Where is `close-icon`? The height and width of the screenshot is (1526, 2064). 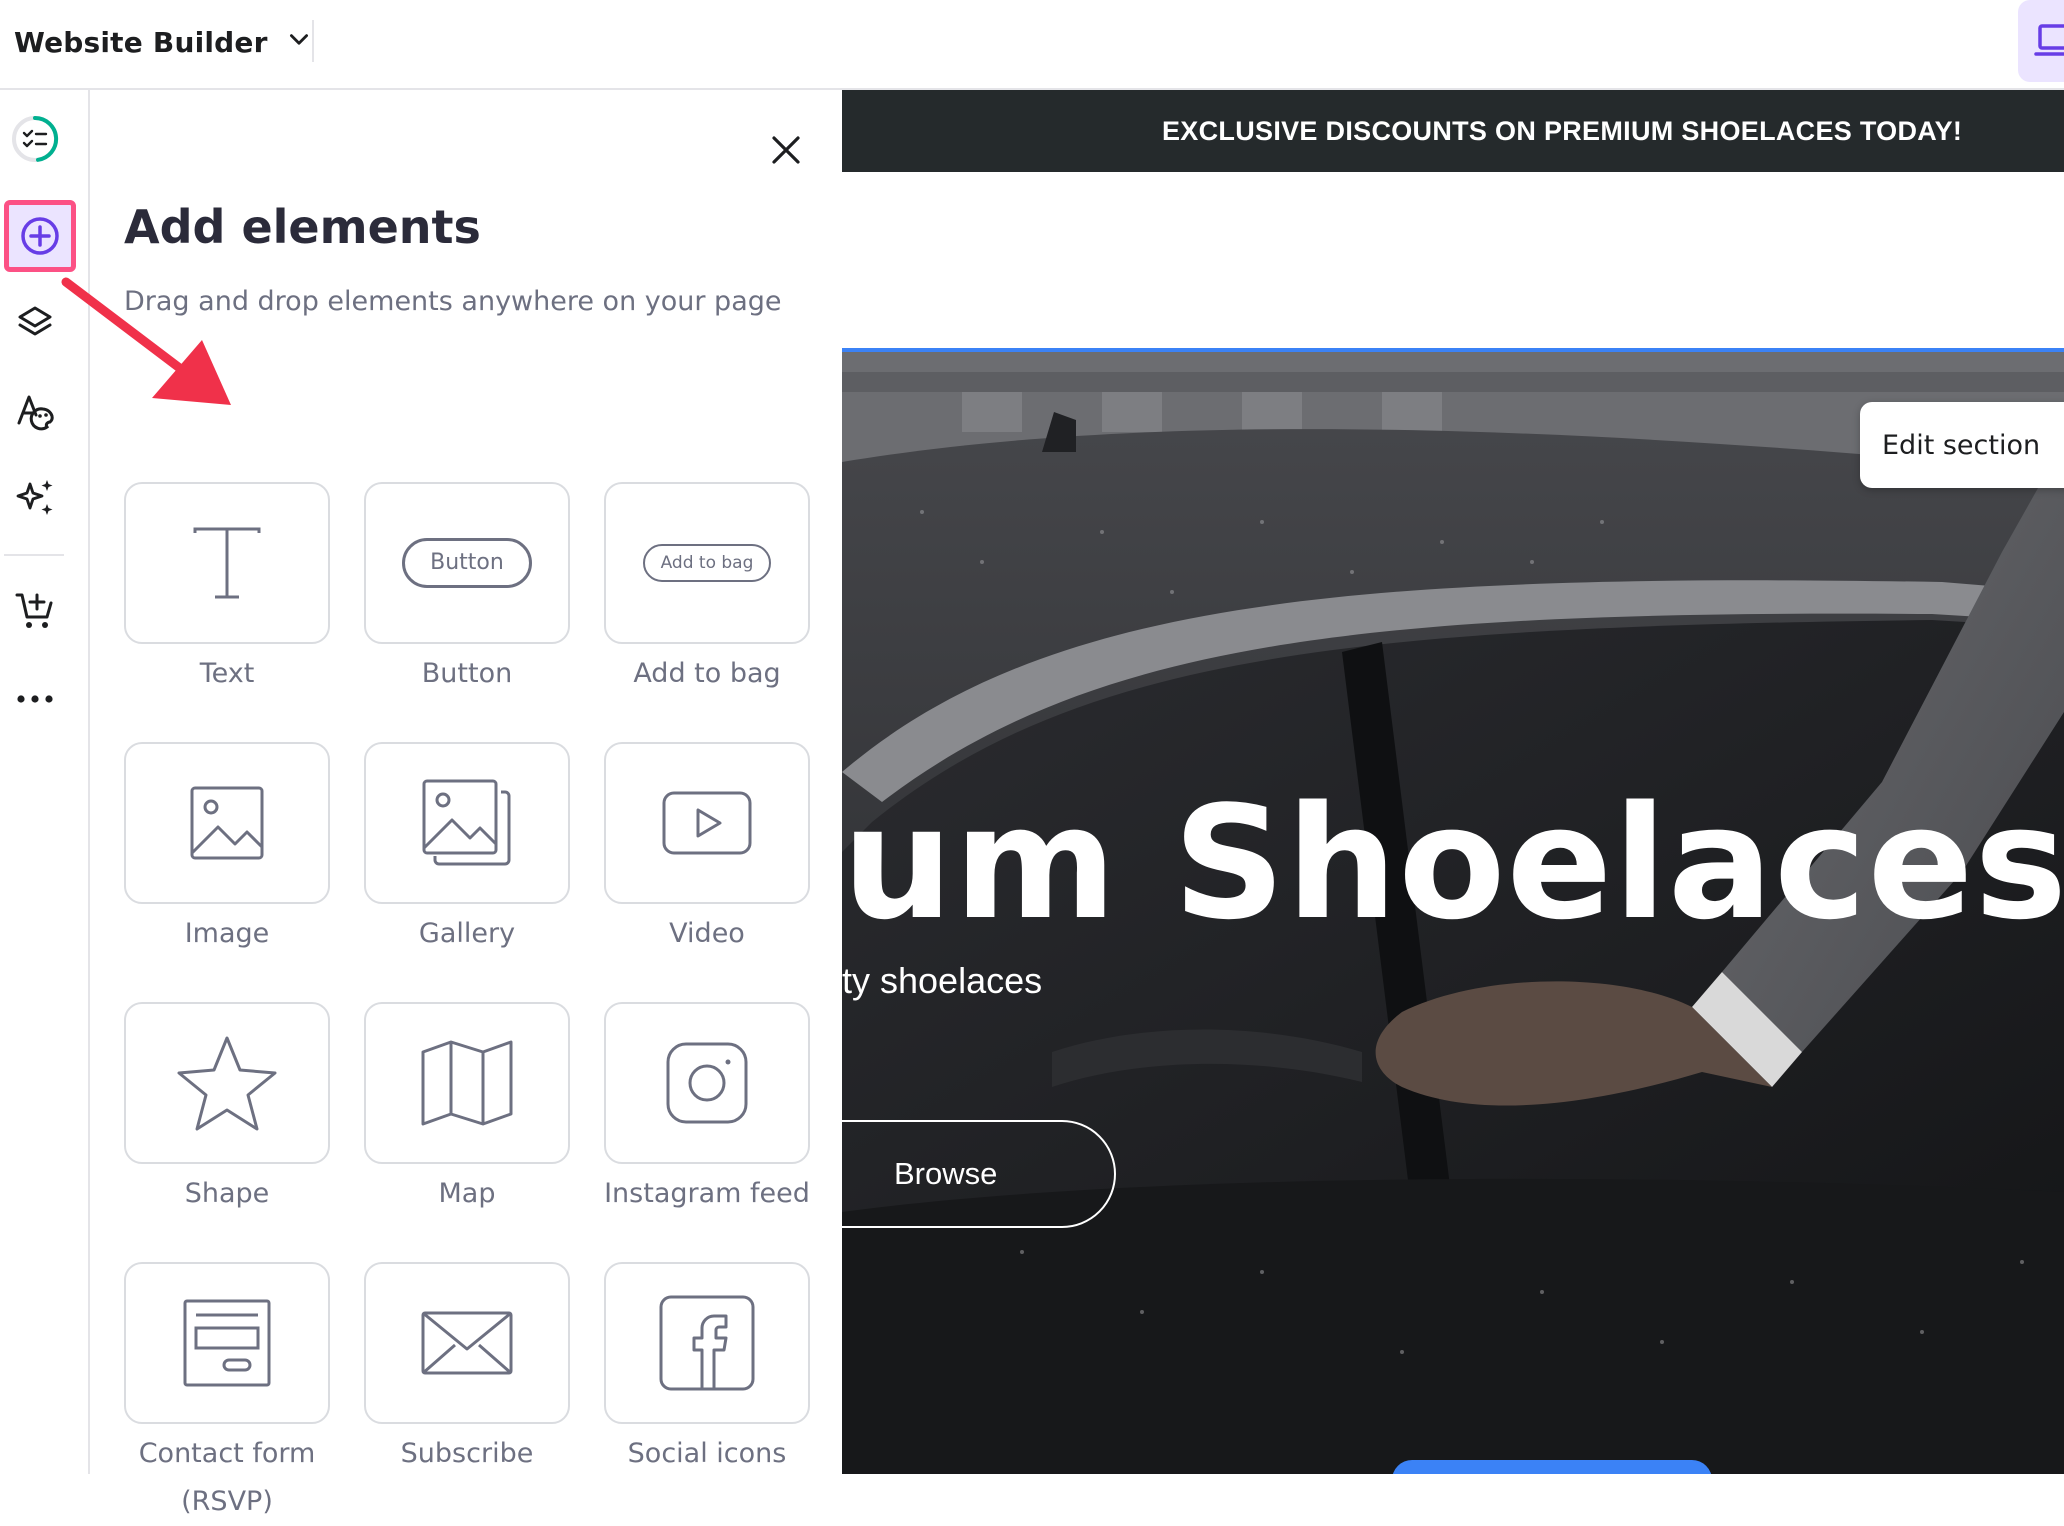
close-icon is located at coordinates (786, 150).